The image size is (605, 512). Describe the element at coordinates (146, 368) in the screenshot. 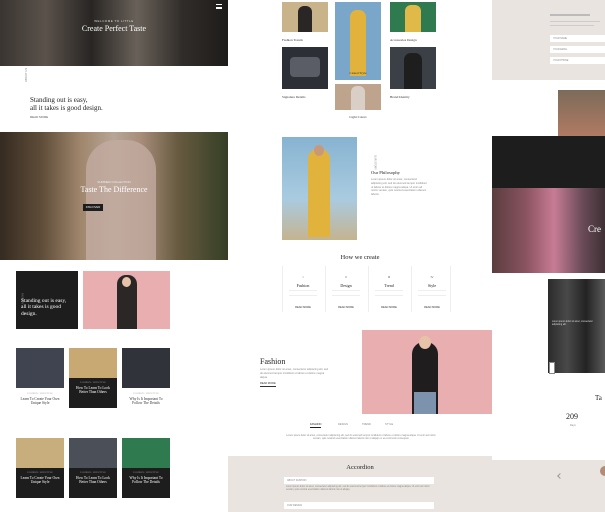

I see `post-image` at that location.